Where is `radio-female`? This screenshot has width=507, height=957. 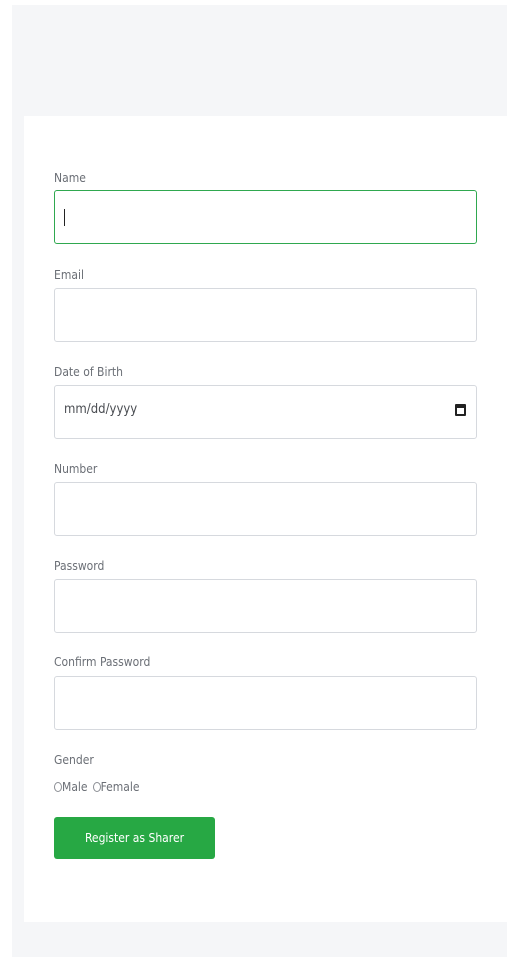
radio-female is located at coordinates (96, 787).